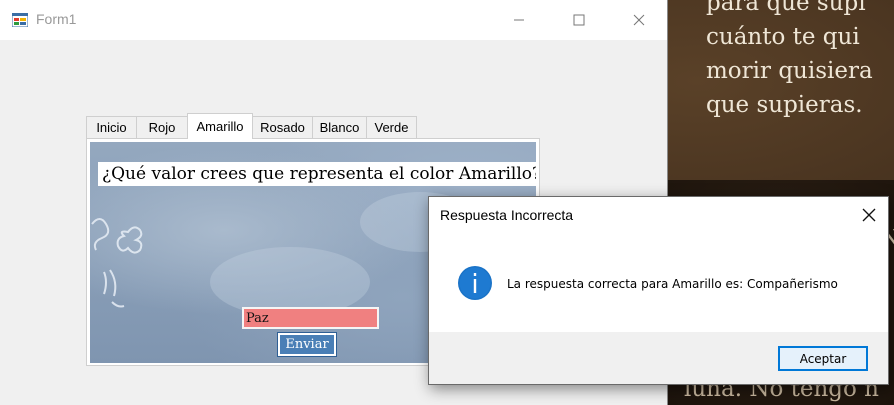 The height and width of the screenshot is (405, 894). Describe the element at coordinates (339, 127) in the screenshot. I see `tab-blanco: Blanco` at that location.